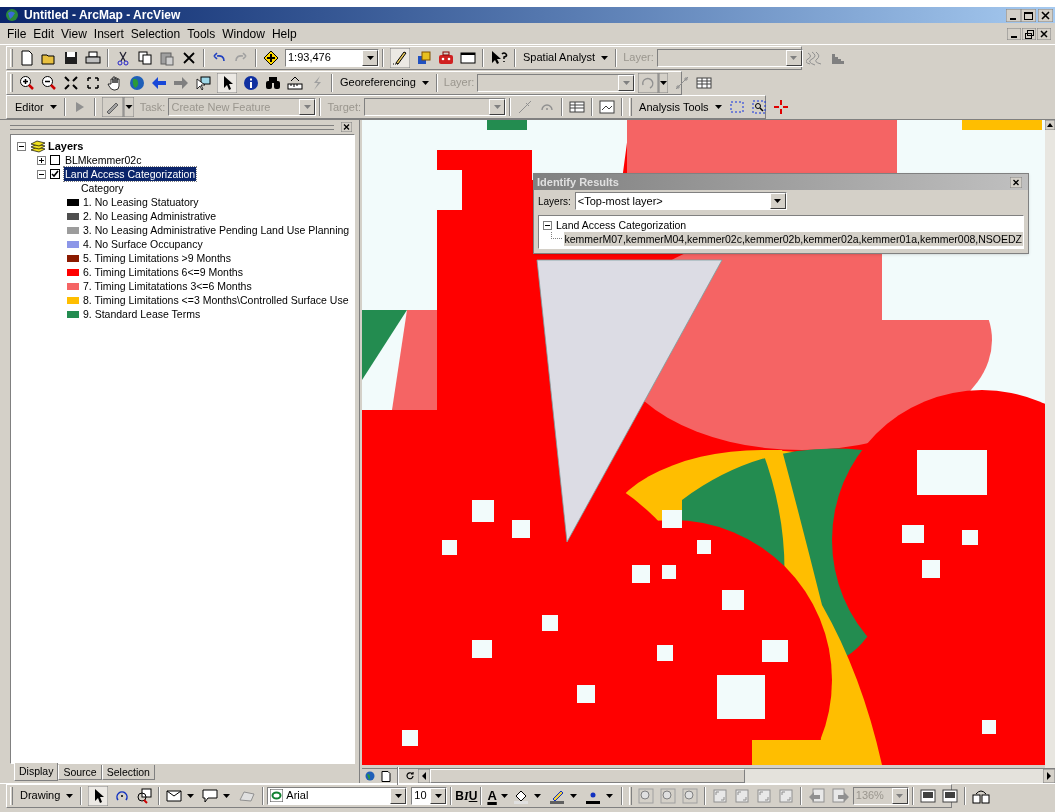 The height and width of the screenshot is (812, 1055). I want to click on delete-icon, so click(189, 57).